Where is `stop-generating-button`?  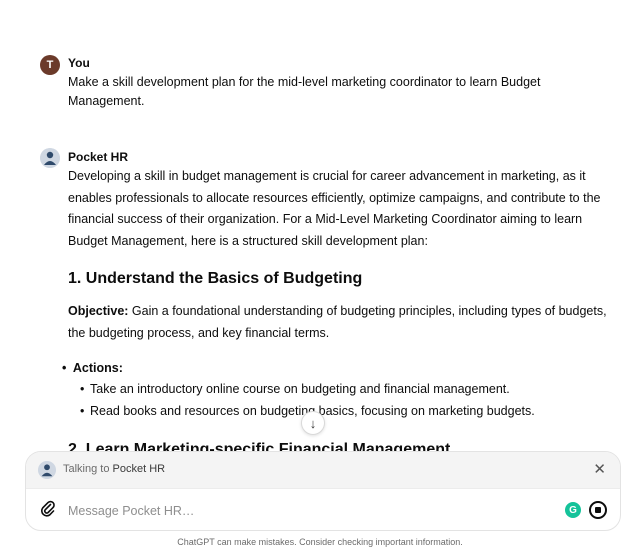
stop-generating-button is located at coordinates (598, 510).